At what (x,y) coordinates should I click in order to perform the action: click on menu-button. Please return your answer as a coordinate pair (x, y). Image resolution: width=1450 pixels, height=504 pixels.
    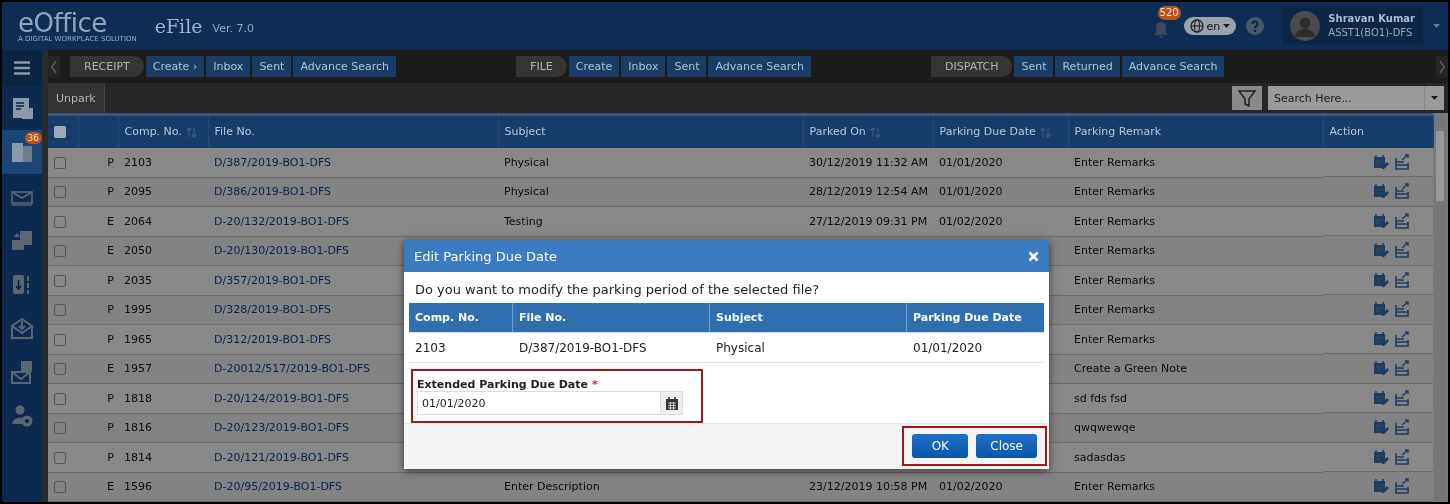
    Looking at the image, I should click on (22, 68).